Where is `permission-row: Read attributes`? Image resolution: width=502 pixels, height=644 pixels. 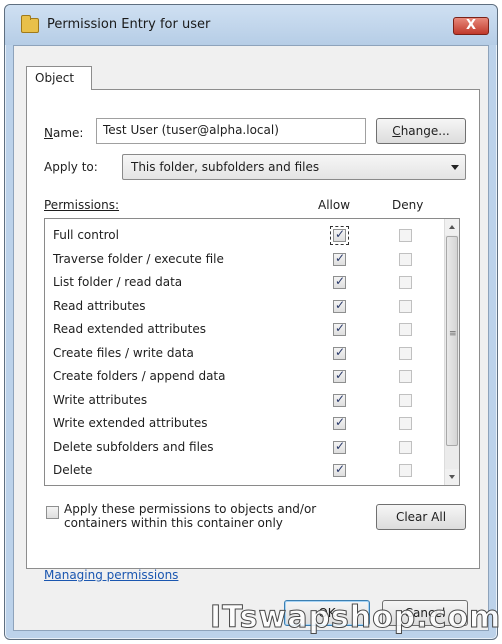
permission-row: Read attributes is located at coordinates (245, 307).